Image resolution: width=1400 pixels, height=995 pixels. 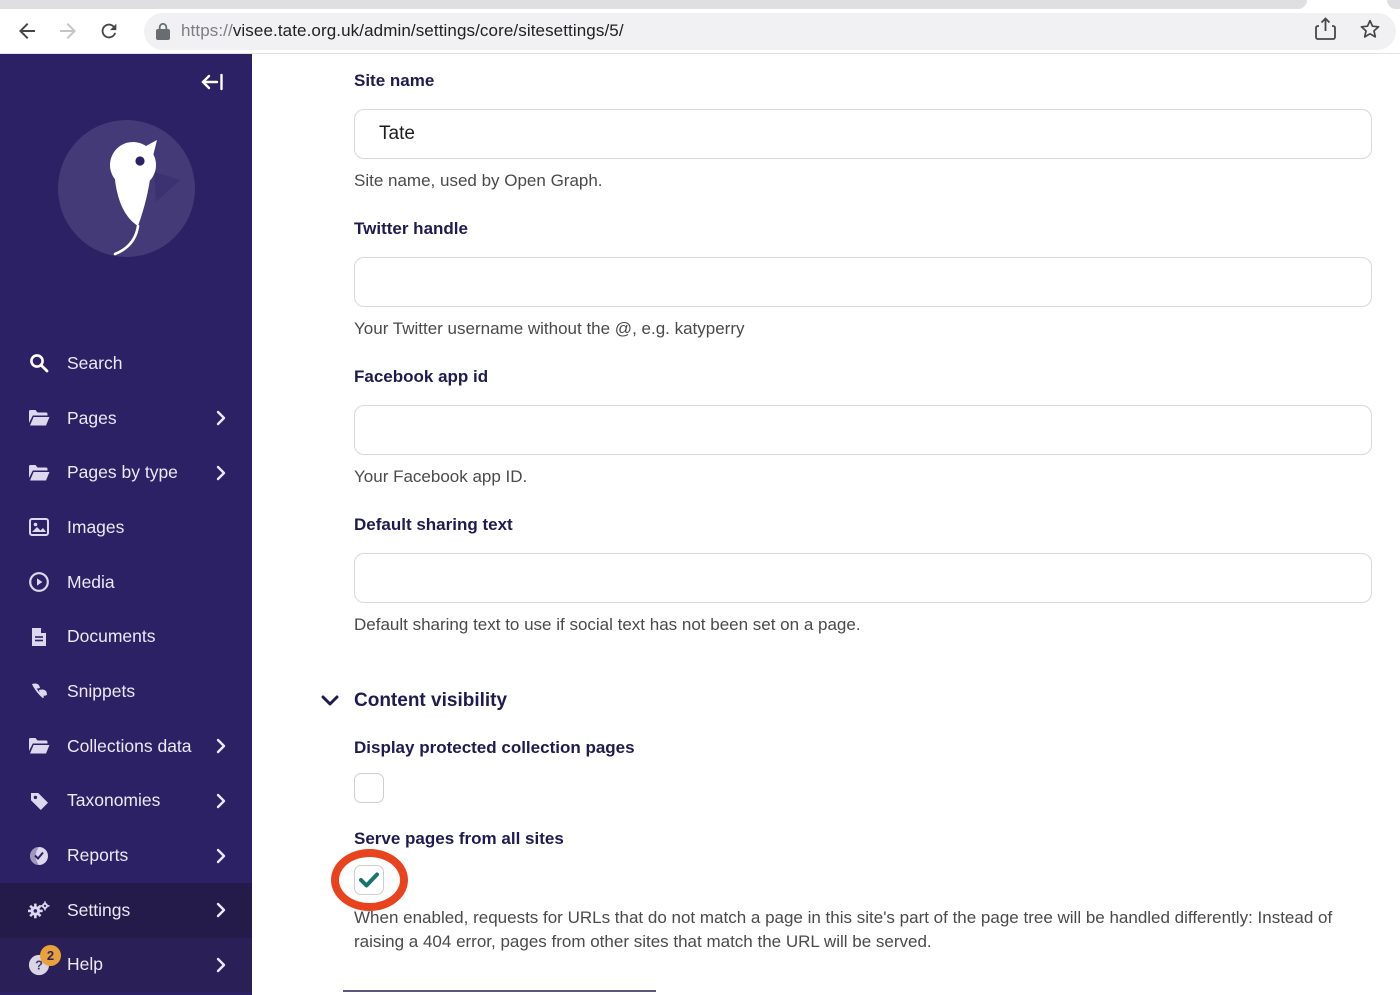 What do you see at coordinates (126, 363) in the screenshot?
I see `sidebar-item-search: Search` at bounding box center [126, 363].